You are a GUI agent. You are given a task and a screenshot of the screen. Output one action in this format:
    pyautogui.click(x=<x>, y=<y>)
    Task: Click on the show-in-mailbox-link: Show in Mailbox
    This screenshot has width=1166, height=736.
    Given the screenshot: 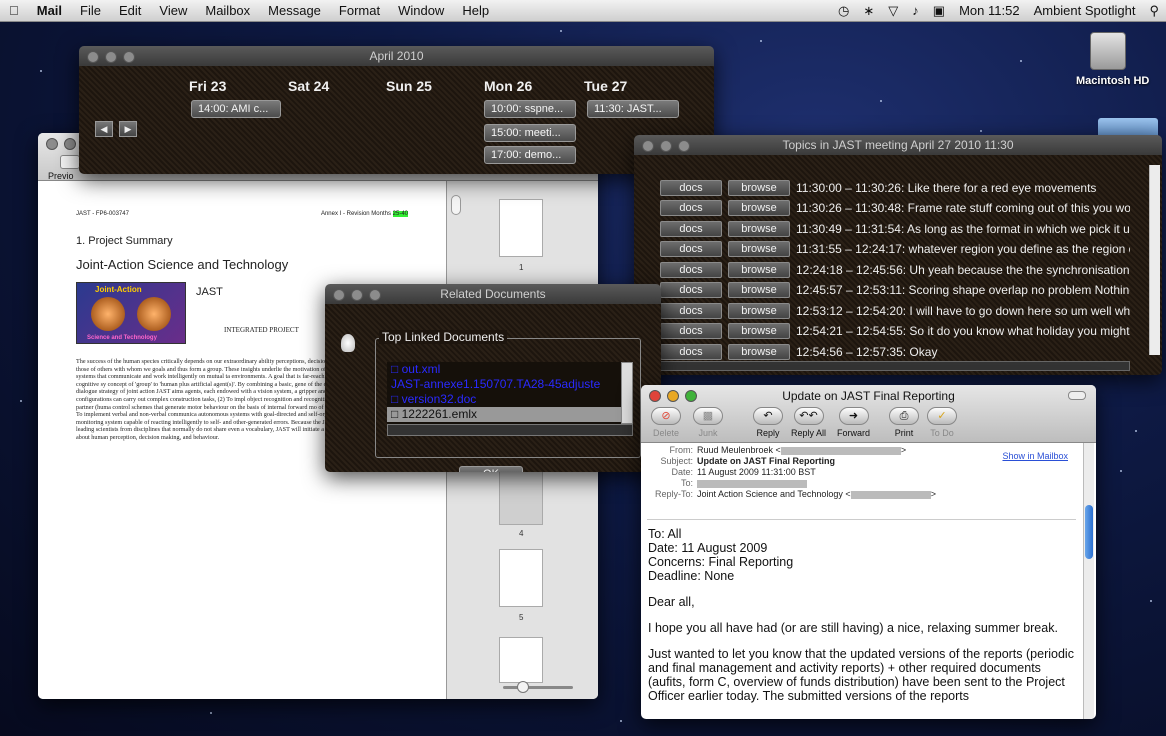 What is the action you would take?
    pyautogui.click(x=1035, y=456)
    